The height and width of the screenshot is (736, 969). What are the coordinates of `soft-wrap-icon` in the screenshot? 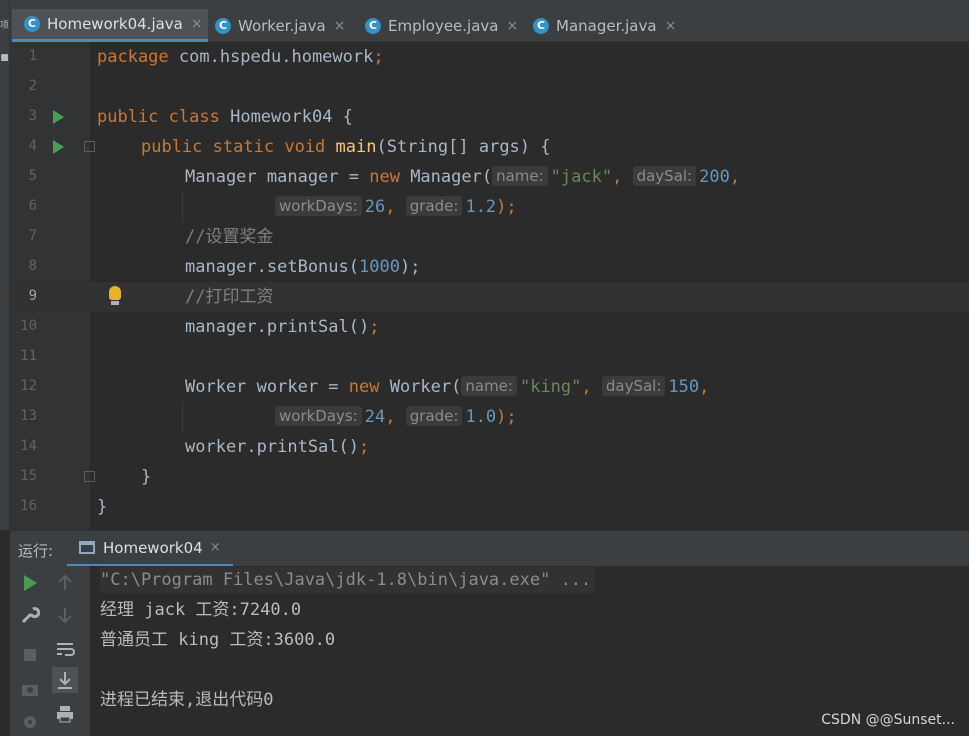 It's located at (65, 649).